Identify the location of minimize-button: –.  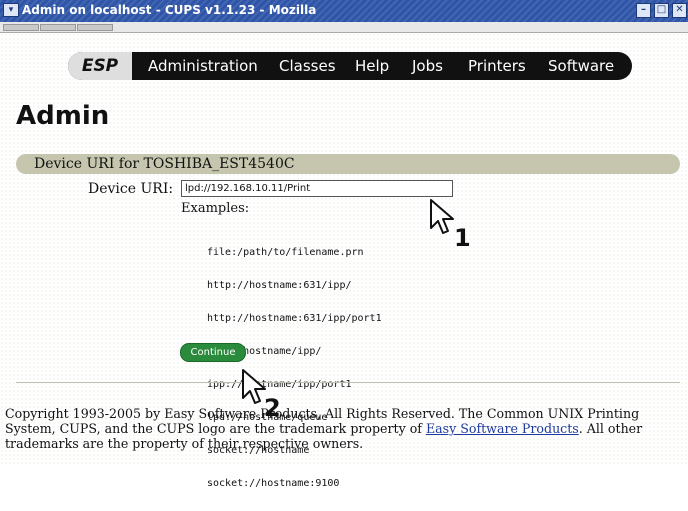
(643, 10).